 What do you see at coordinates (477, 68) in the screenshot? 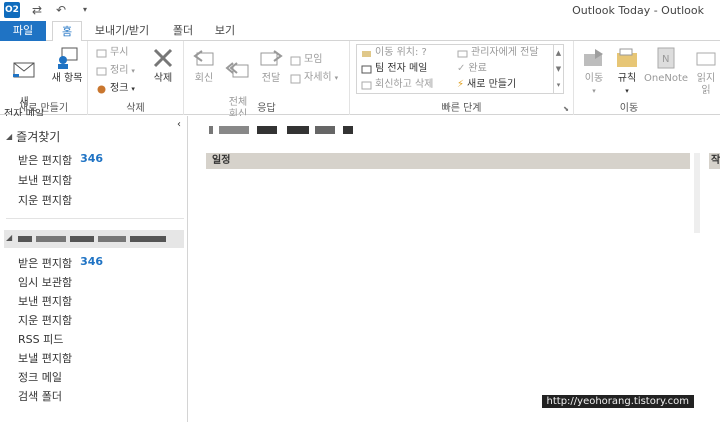
I see `quick-step-done-label: 완료` at bounding box center [477, 68].